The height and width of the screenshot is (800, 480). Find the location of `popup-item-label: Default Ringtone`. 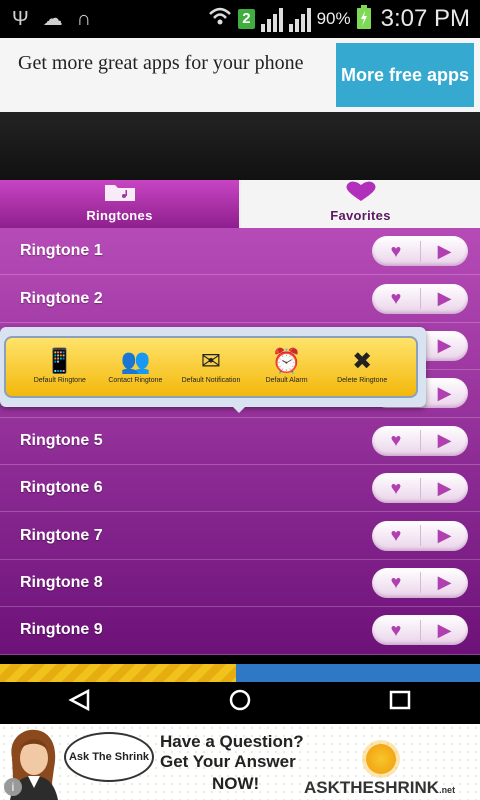

popup-item-label: Default Ringtone is located at coordinates (59, 380).